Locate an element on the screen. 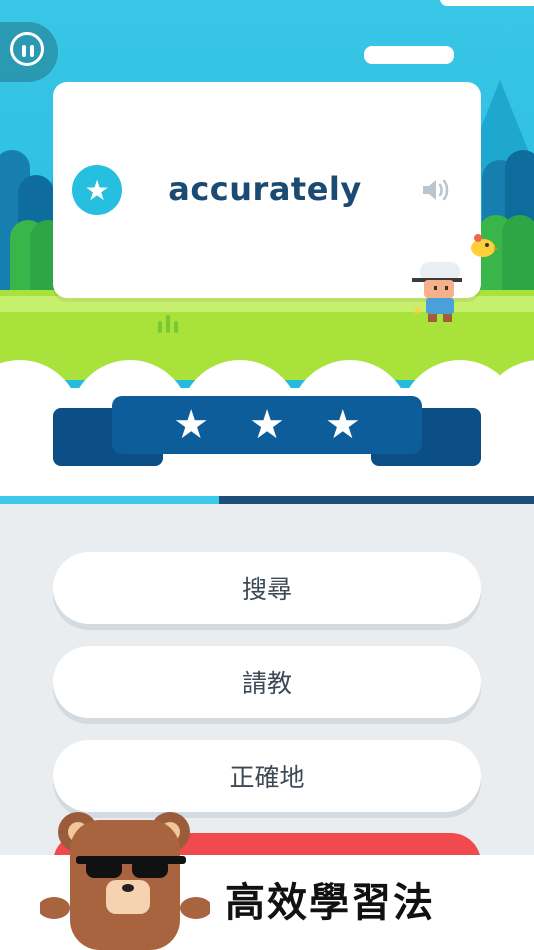  tree is located at coordinates (518, 252).